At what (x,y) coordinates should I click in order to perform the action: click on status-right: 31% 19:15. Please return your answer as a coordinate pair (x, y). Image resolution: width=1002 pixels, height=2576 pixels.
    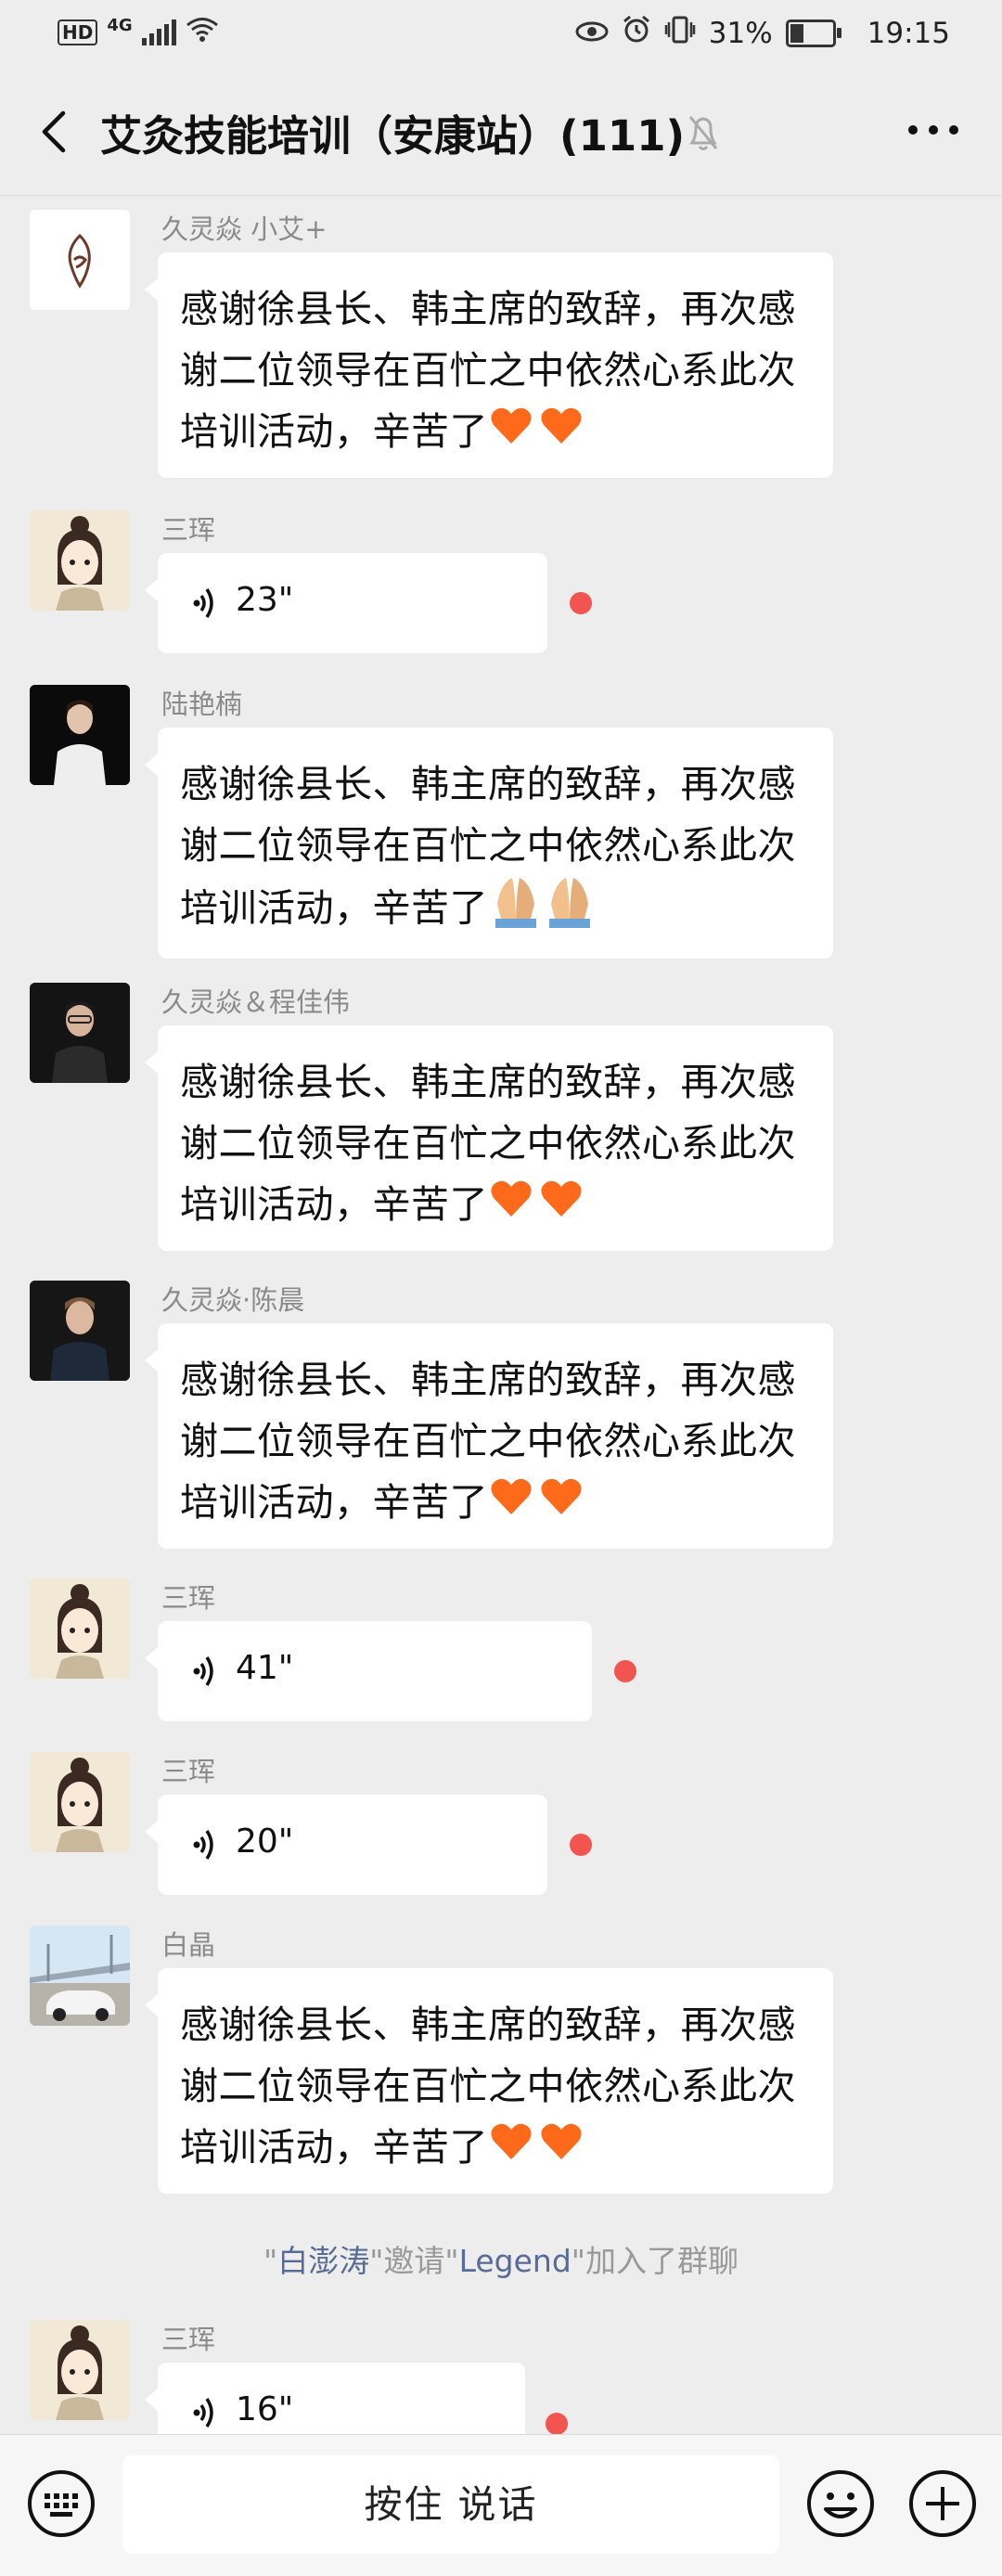
    Looking at the image, I should click on (762, 33).